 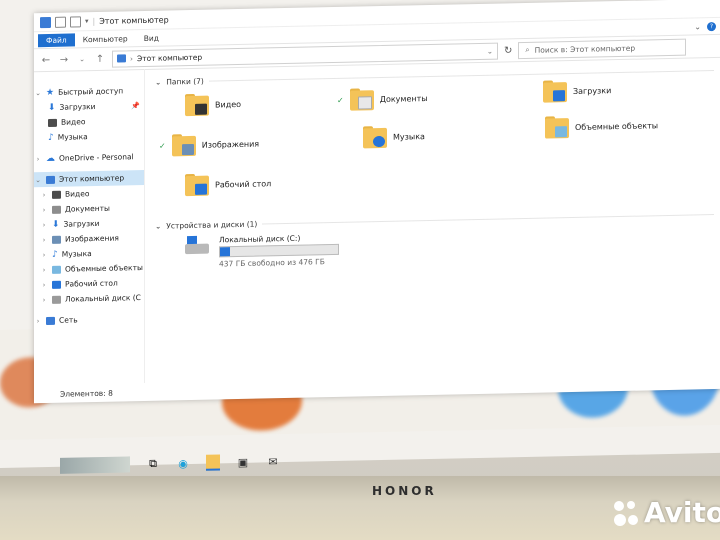 What do you see at coordinates (104, 268) in the screenshot?
I see `sidebar-item-label: Объемные объекты` at bounding box center [104, 268].